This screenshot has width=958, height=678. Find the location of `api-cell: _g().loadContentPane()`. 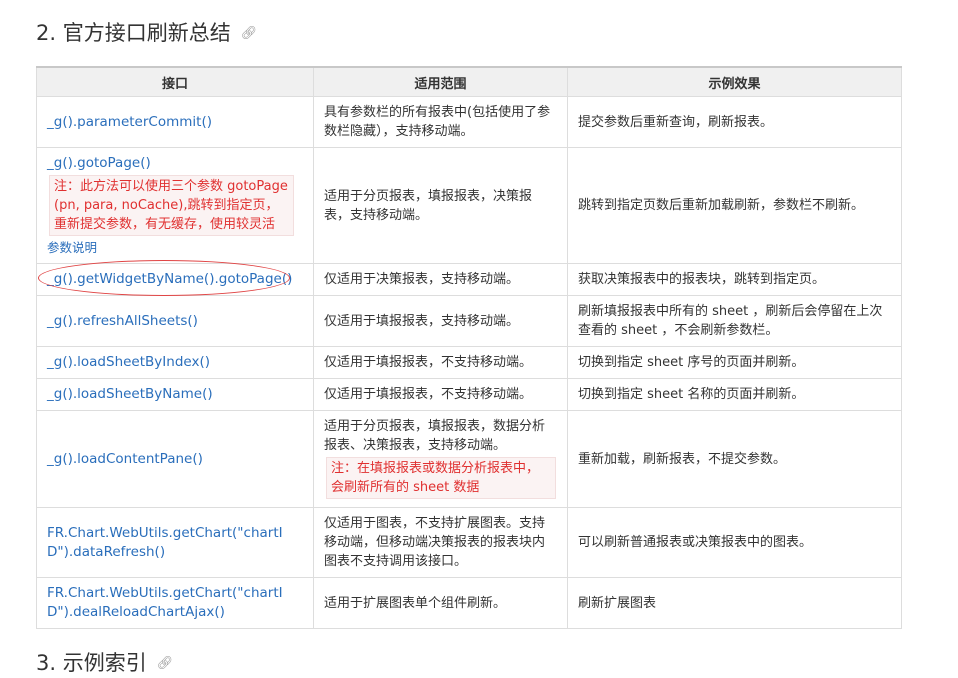

api-cell: _g().loadContentPane() is located at coordinates (175, 459).